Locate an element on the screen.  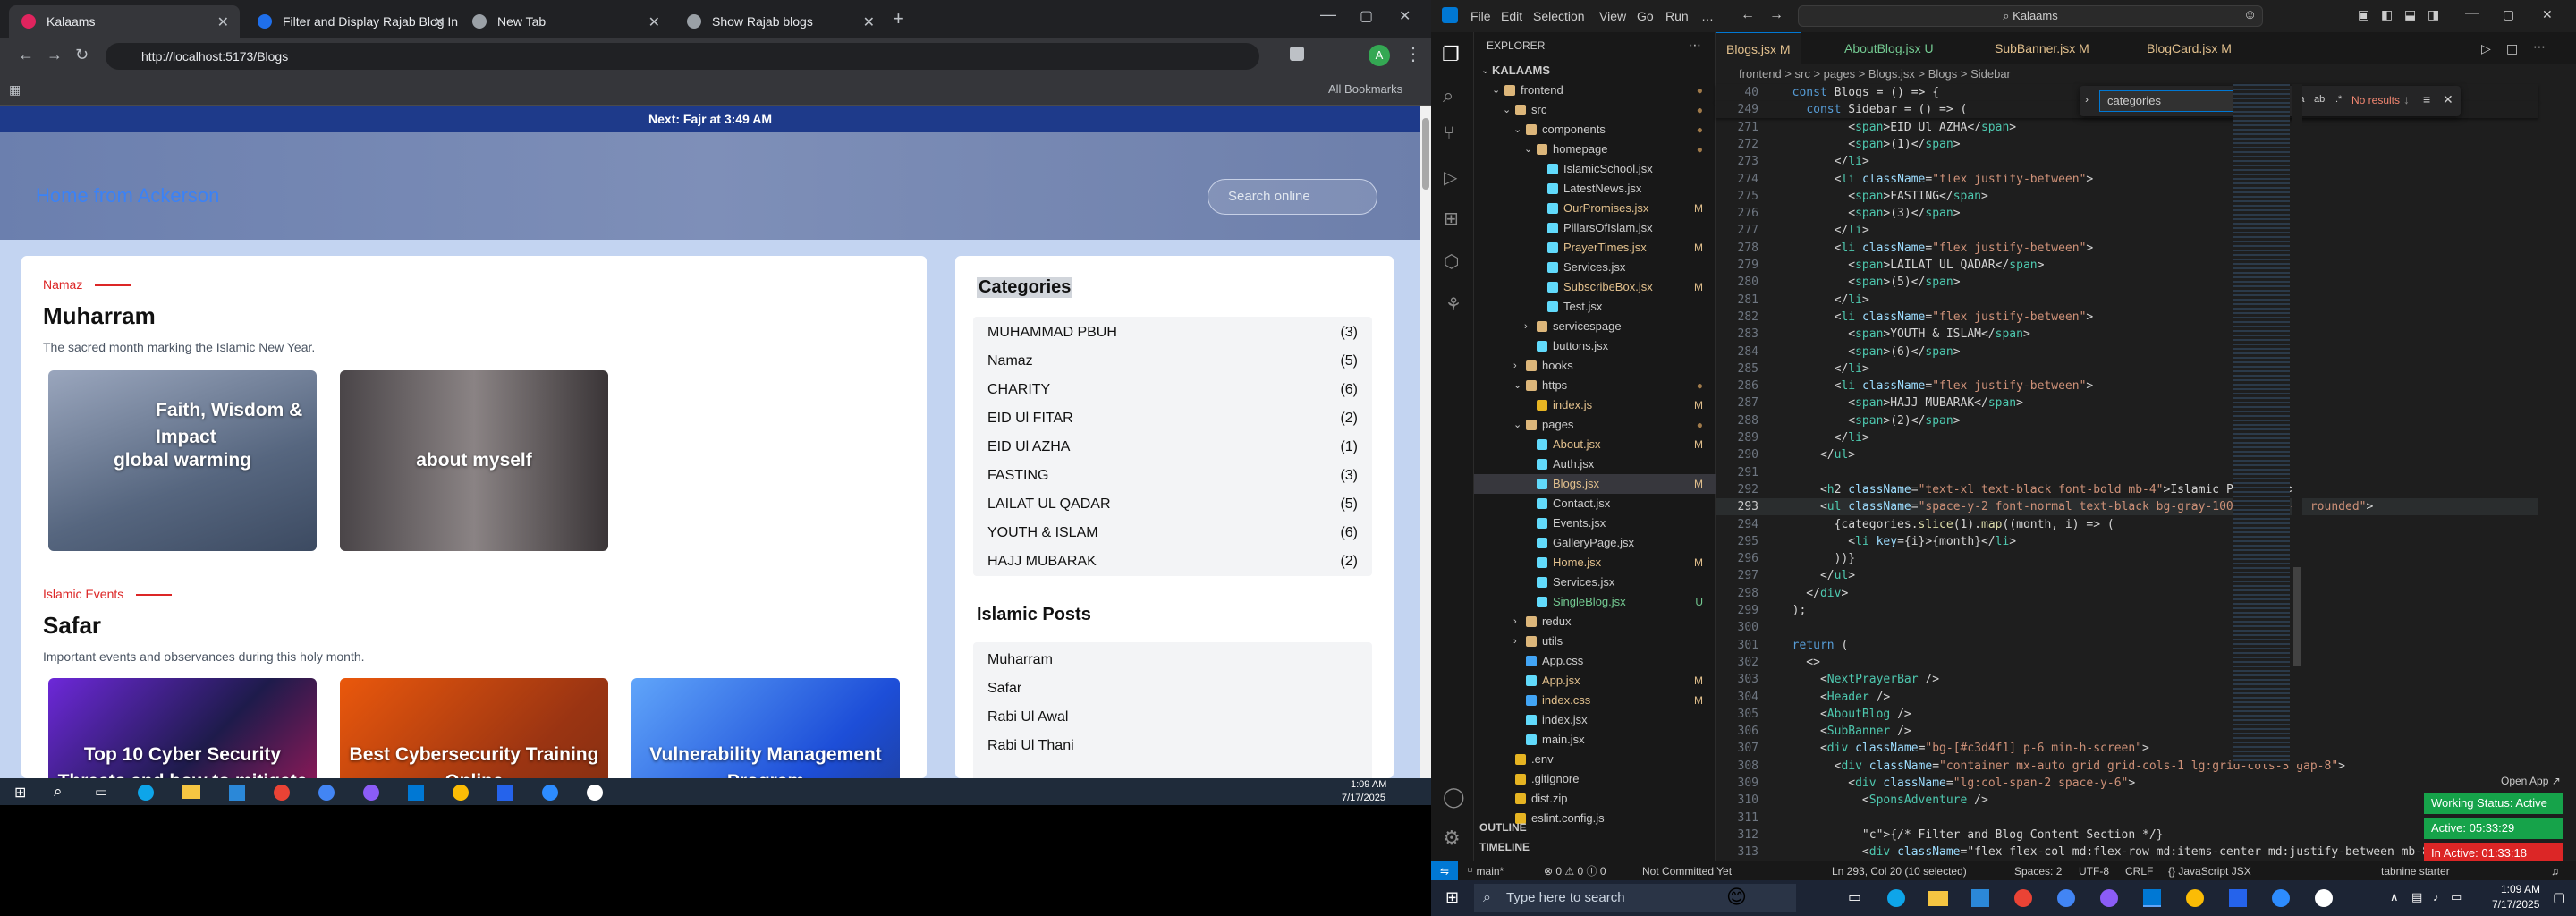
run-icon: ▷ is located at coordinates (2486, 48).